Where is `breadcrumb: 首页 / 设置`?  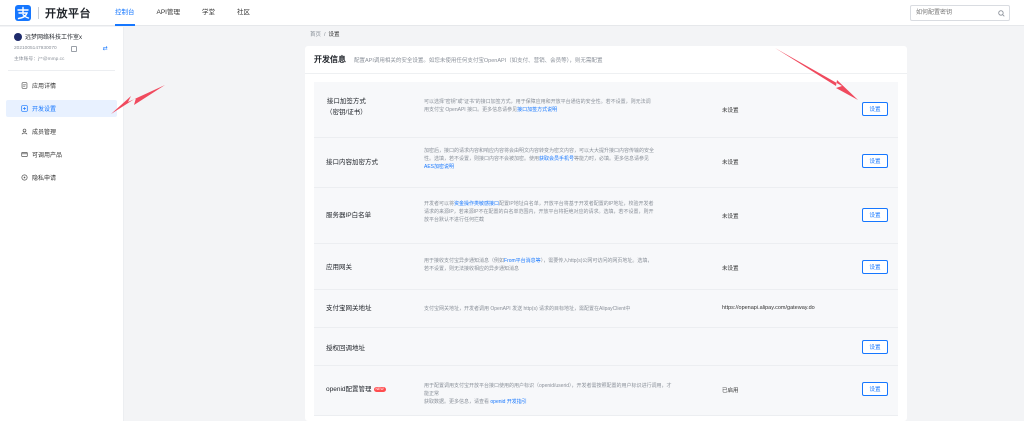
breadcrumb: 首页 / 设置 is located at coordinates (325, 34).